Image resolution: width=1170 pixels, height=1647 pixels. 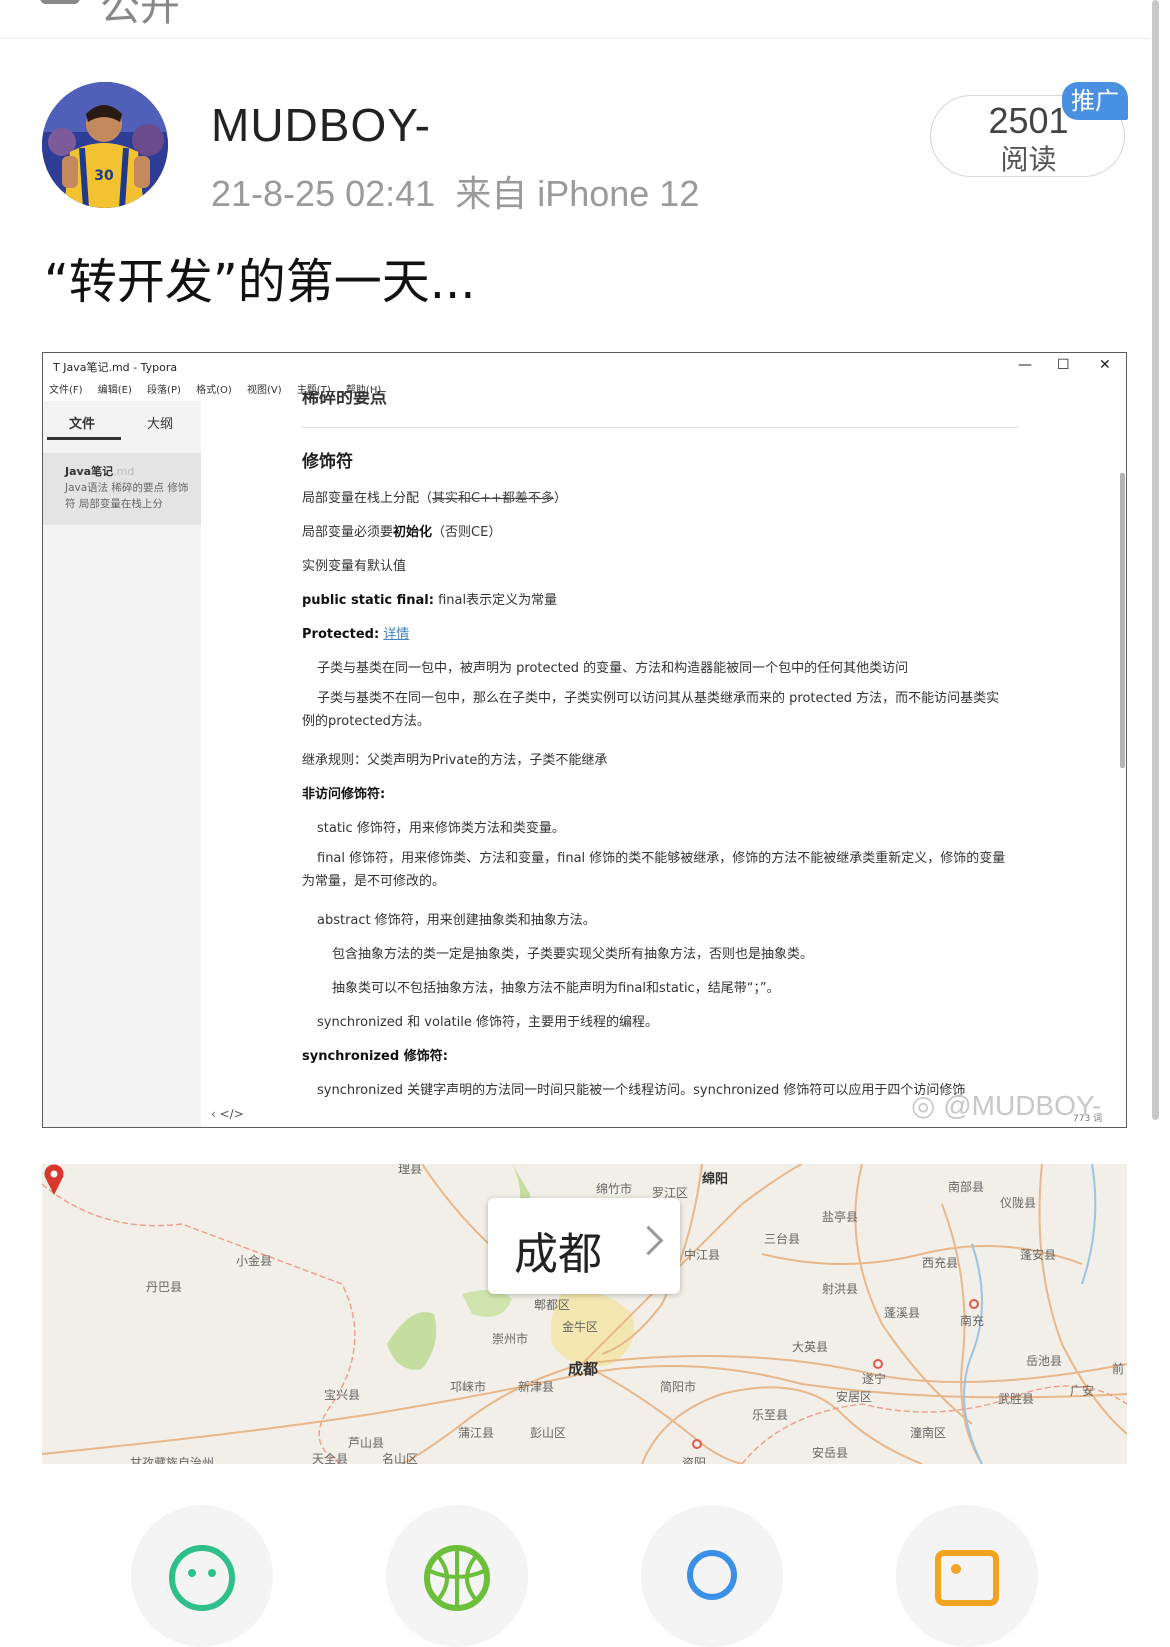 What do you see at coordinates (366, 1443) in the screenshot?
I see `map-label: 芦山县` at bounding box center [366, 1443].